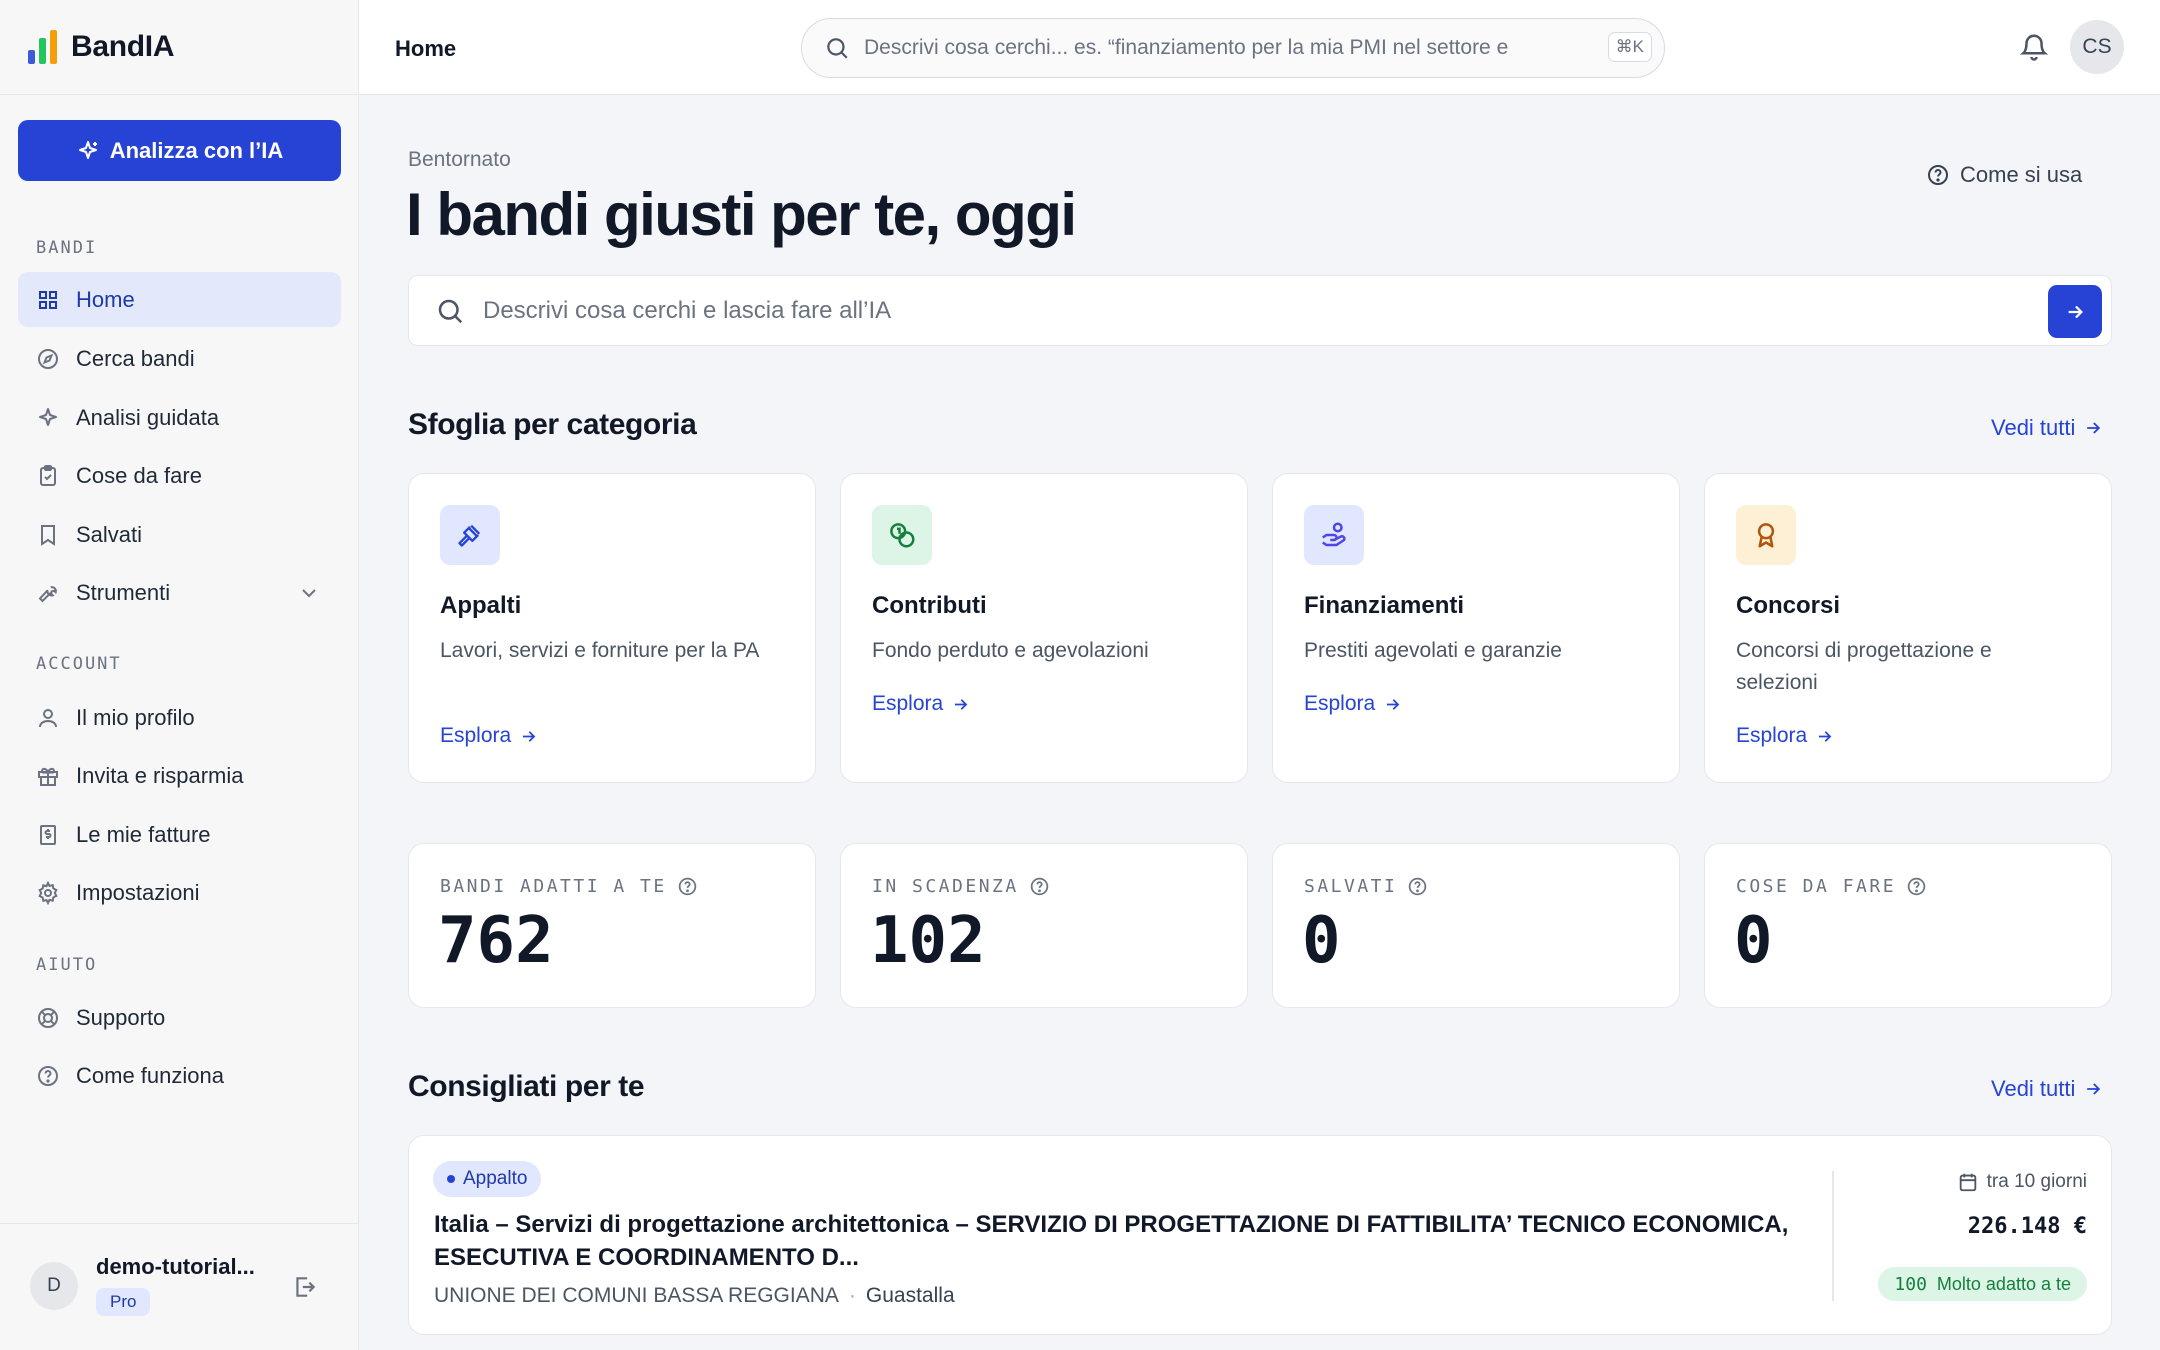  What do you see at coordinates (2097, 47) in the screenshot?
I see `avatar: CS` at bounding box center [2097, 47].